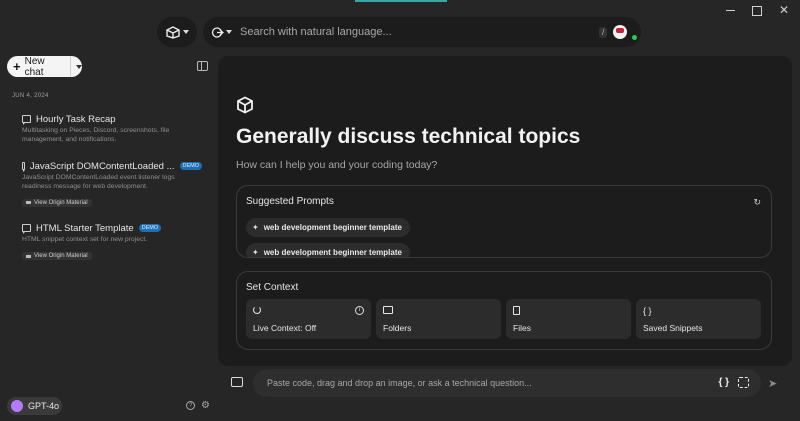 The image size is (800, 421). Describe the element at coordinates (417, 32) in the screenshot. I see `search-input` at that location.